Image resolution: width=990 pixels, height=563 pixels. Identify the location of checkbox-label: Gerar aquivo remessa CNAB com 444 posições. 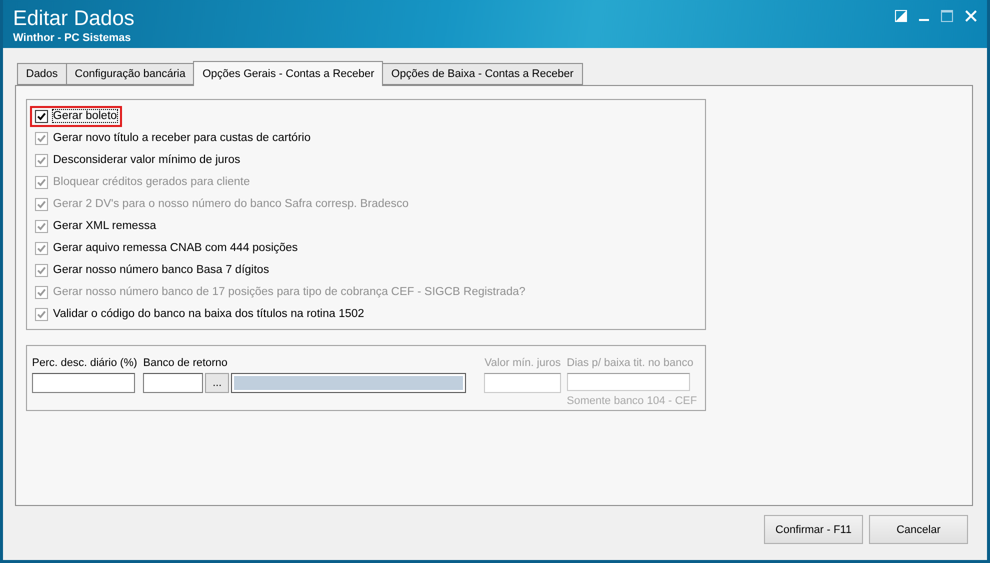
(175, 248).